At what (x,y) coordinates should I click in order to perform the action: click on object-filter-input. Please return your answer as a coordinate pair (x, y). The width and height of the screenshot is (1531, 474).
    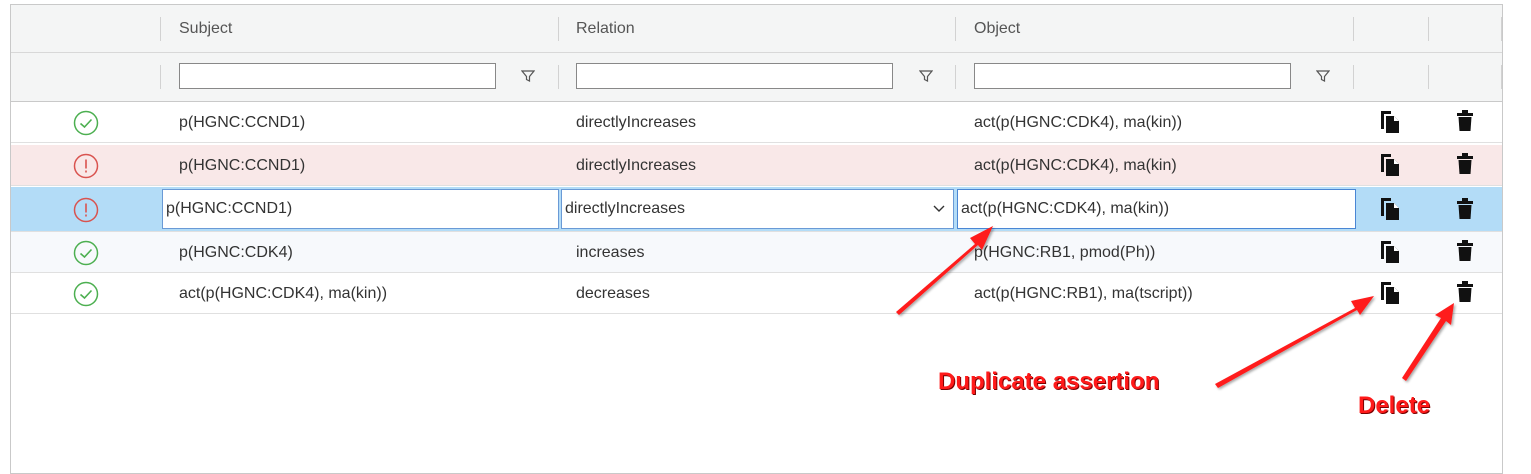
    Looking at the image, I should click on (1132, 76).